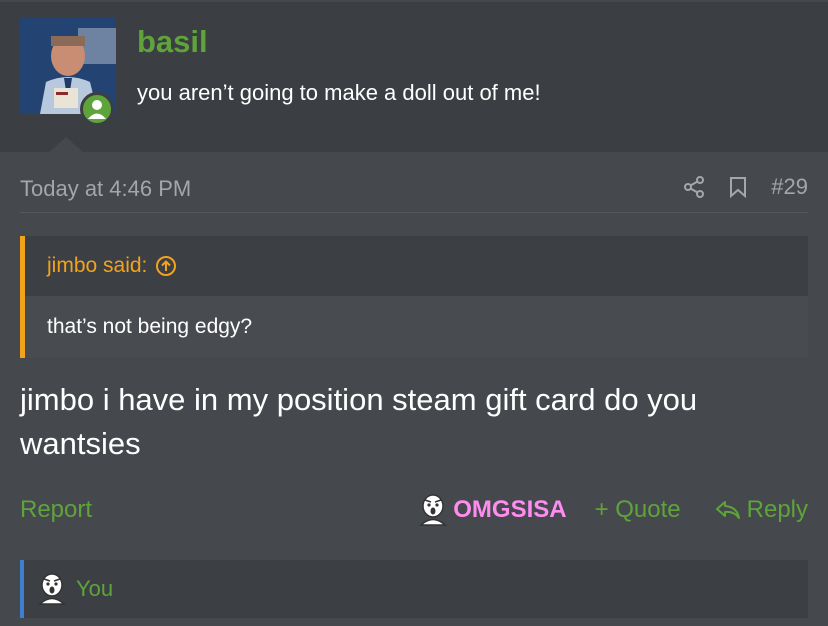 The height and width of the screenshot is (626, 828). I want to click on quote-text: that’s not being edgy?, so click(416, 327).